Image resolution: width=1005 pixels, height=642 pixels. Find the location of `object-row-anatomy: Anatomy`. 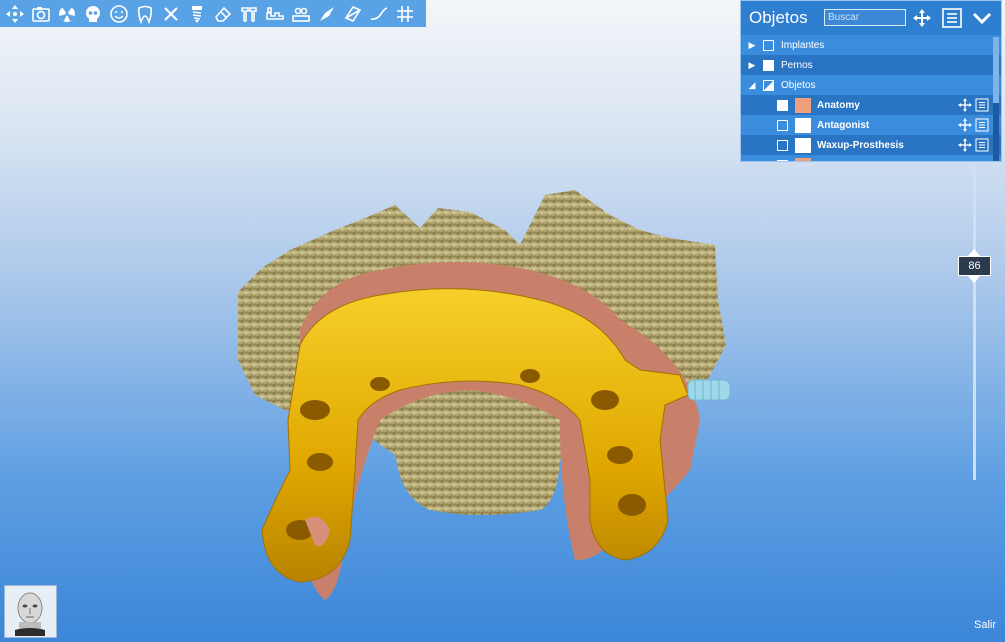

object-row-anatomy: Anatomy is located at coordinates (871, 105).